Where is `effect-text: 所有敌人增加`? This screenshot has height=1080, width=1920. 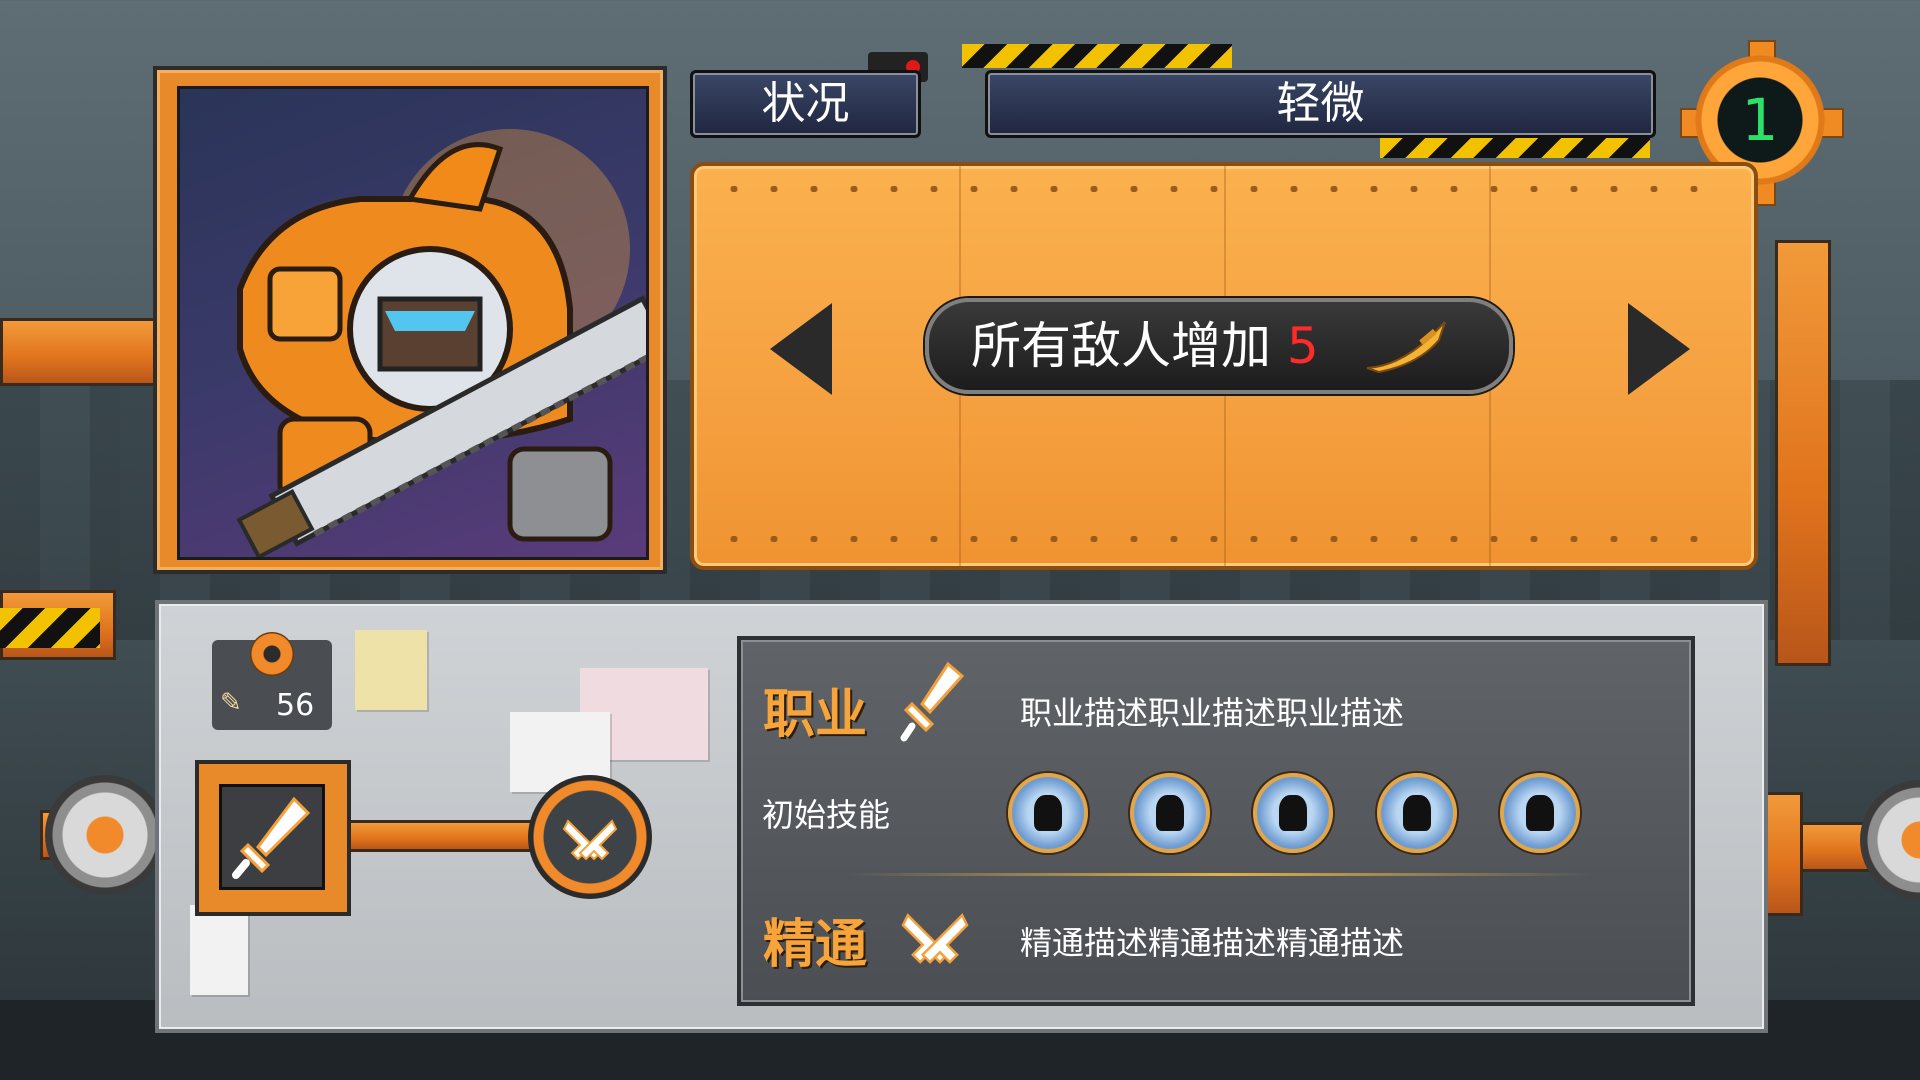 effect-text: 所有敌人增加 is located at coordinates (1121, 346).